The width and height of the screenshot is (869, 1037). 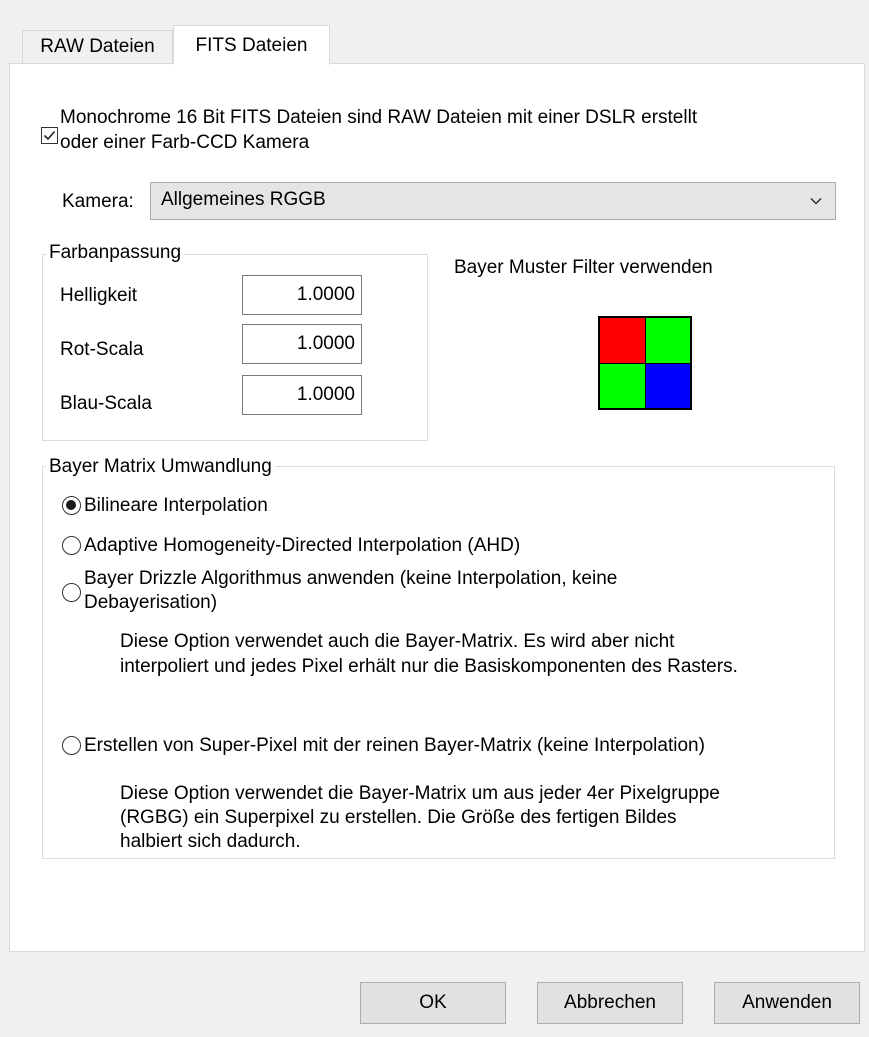 I want to click on ok-button-label: OK, so click(x=433, y=1002).